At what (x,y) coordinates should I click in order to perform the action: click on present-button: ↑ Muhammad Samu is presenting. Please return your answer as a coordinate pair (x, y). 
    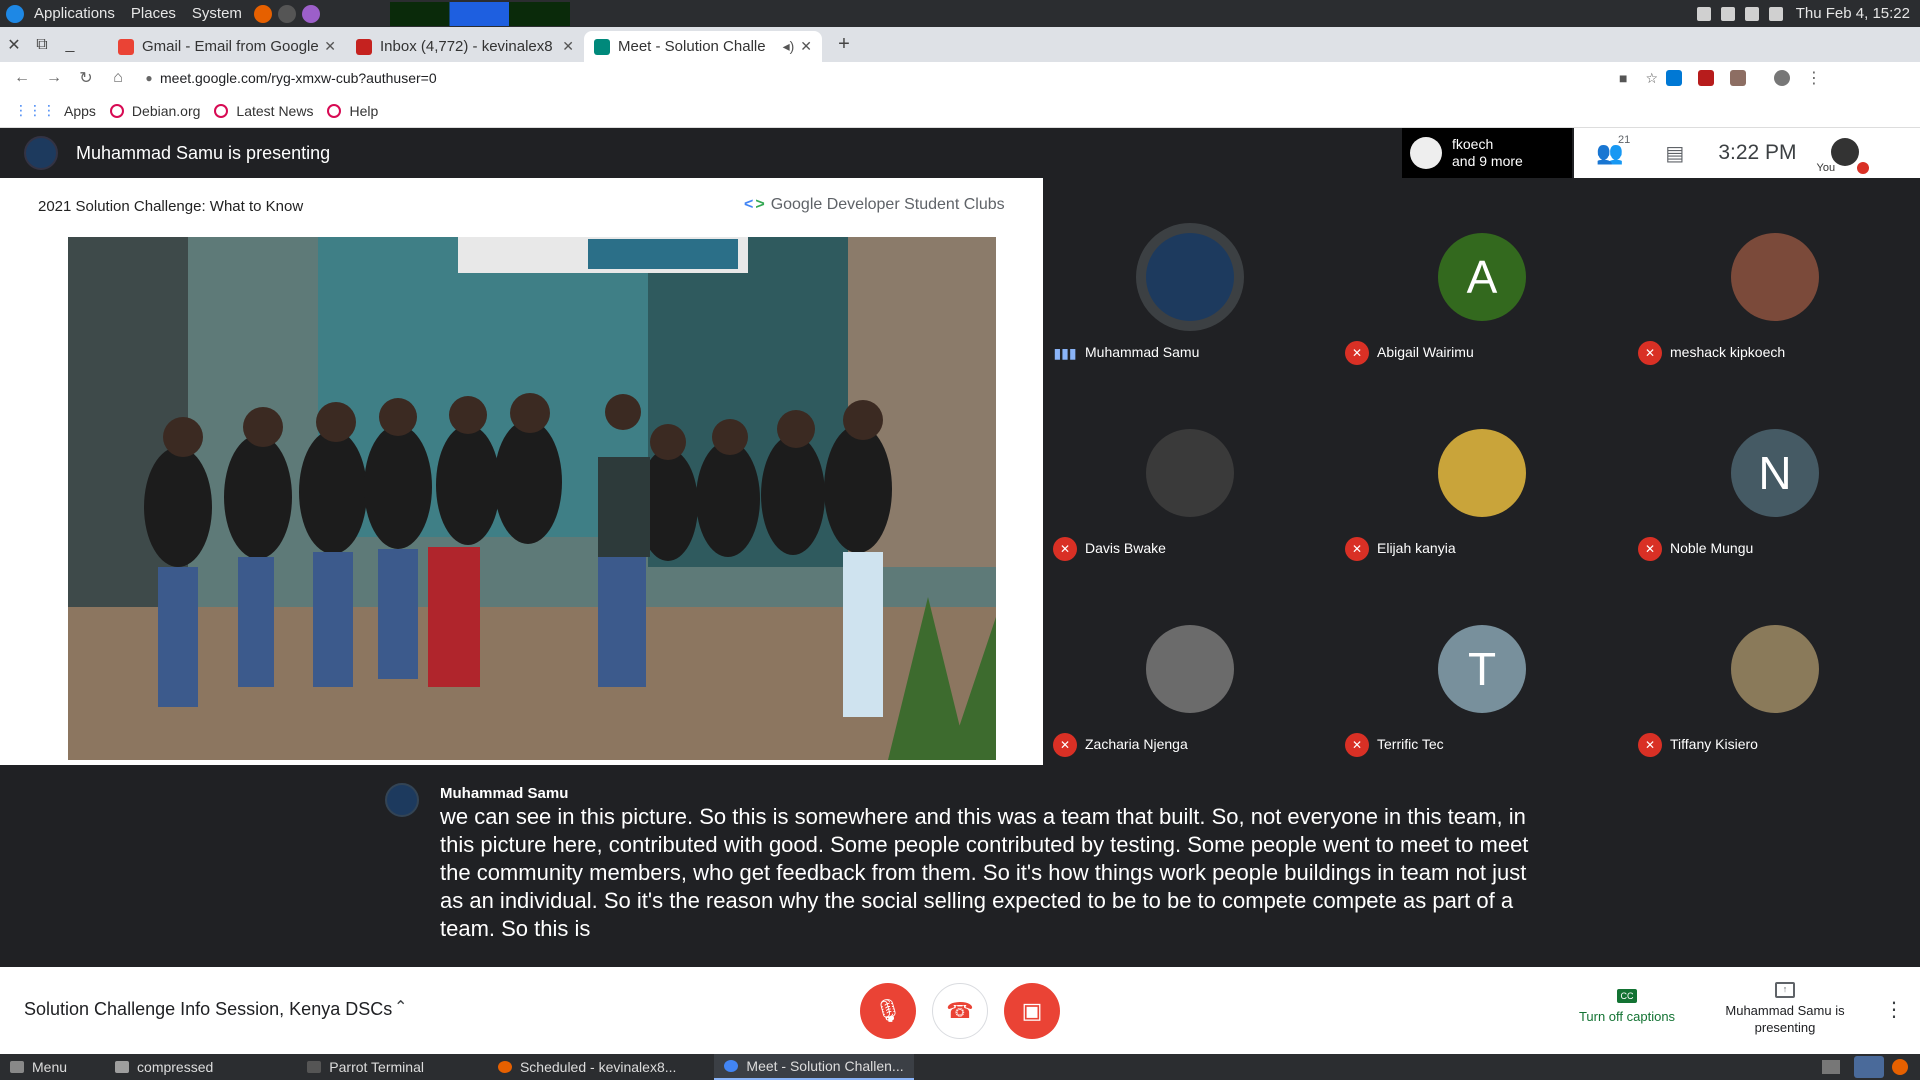
    Looking at the image, I should click on (1785, 1007).